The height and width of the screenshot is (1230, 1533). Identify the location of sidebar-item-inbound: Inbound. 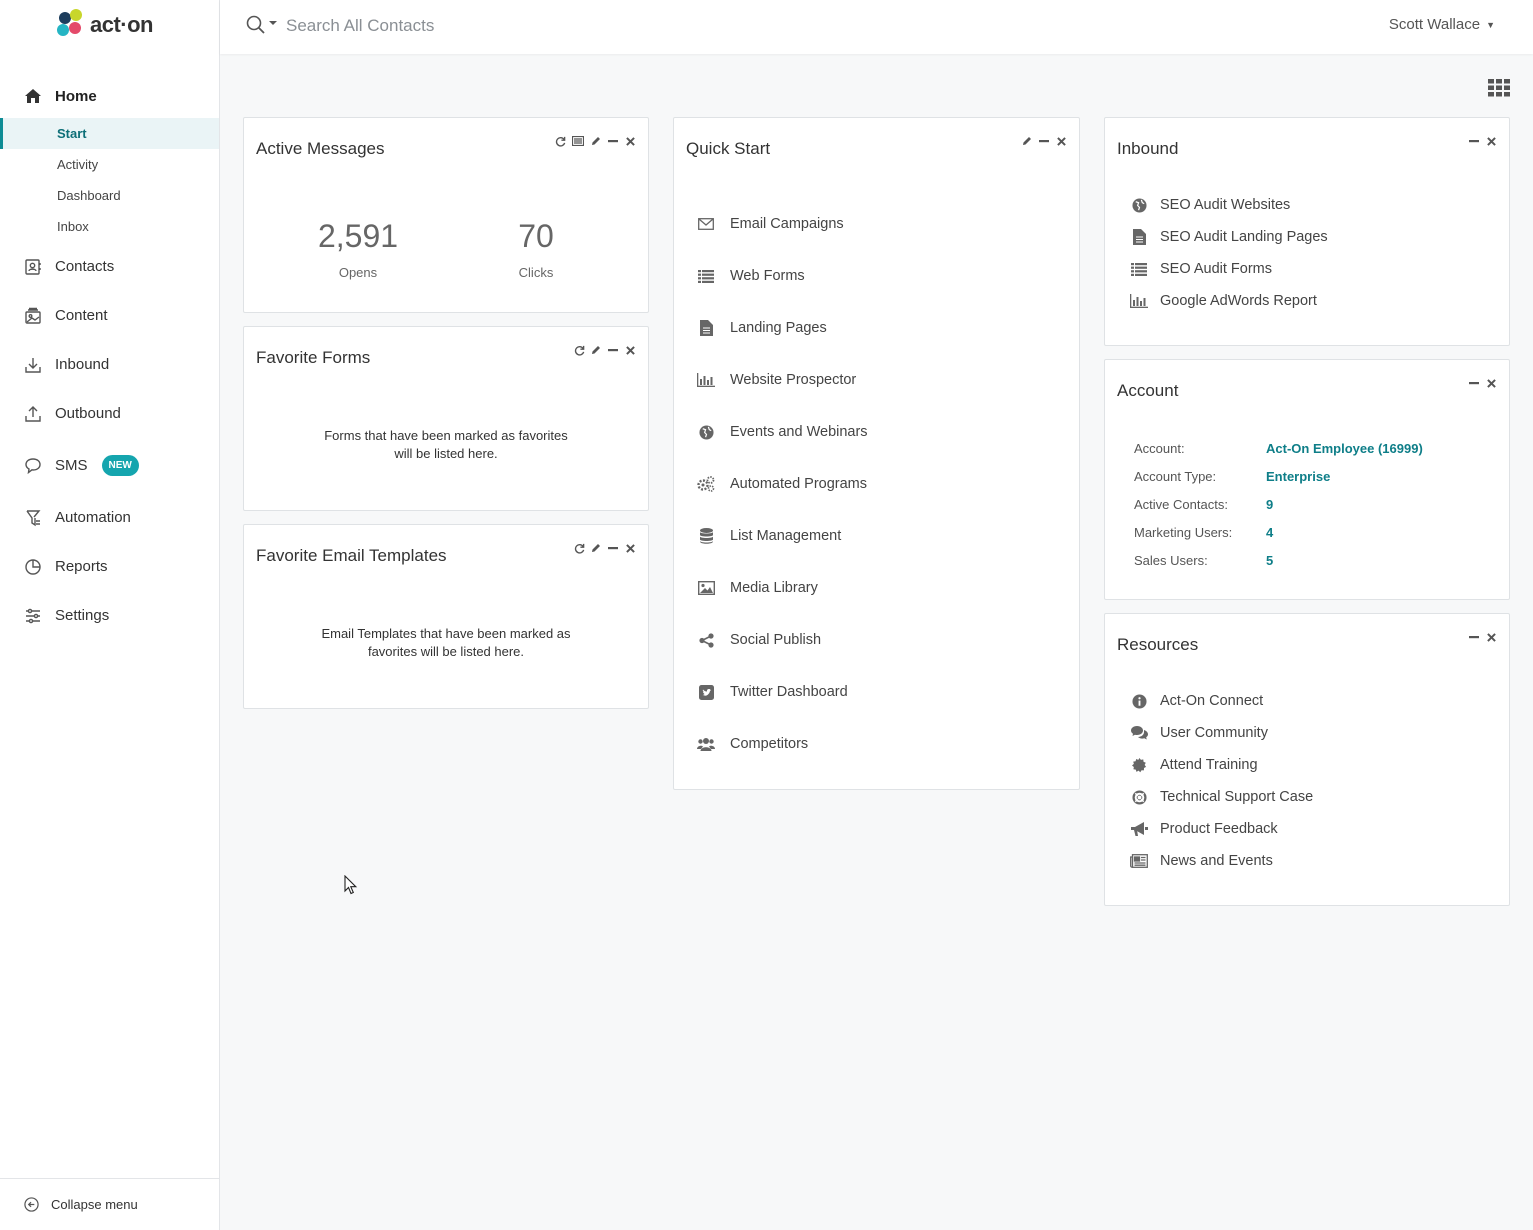
(109, 364).